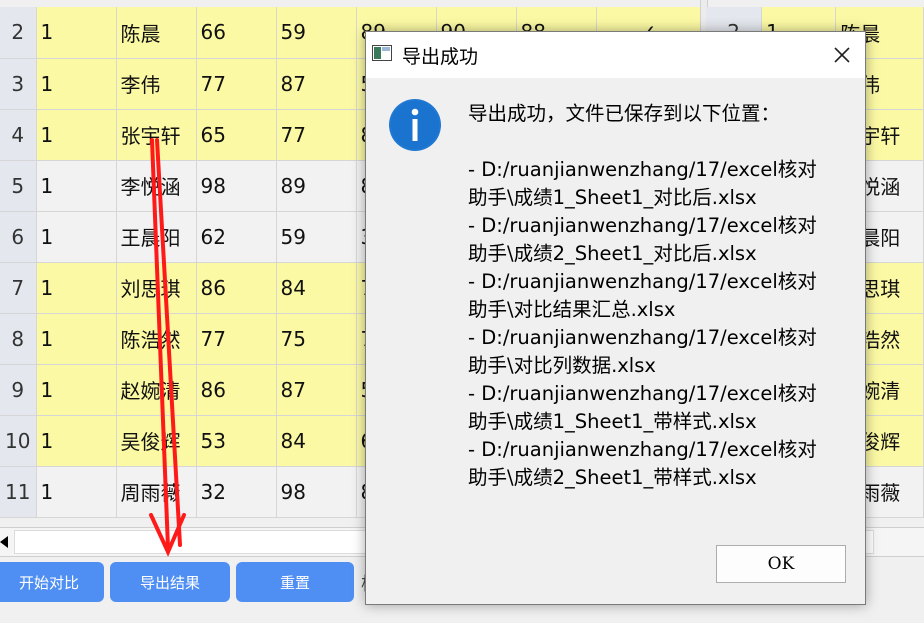 Image resolution: width=924 pixels, height=623 pixels. What do you see at coordinates (316, 339) in the screenshot?
I see `score-cell: 75` at bounding box center [316, 339].